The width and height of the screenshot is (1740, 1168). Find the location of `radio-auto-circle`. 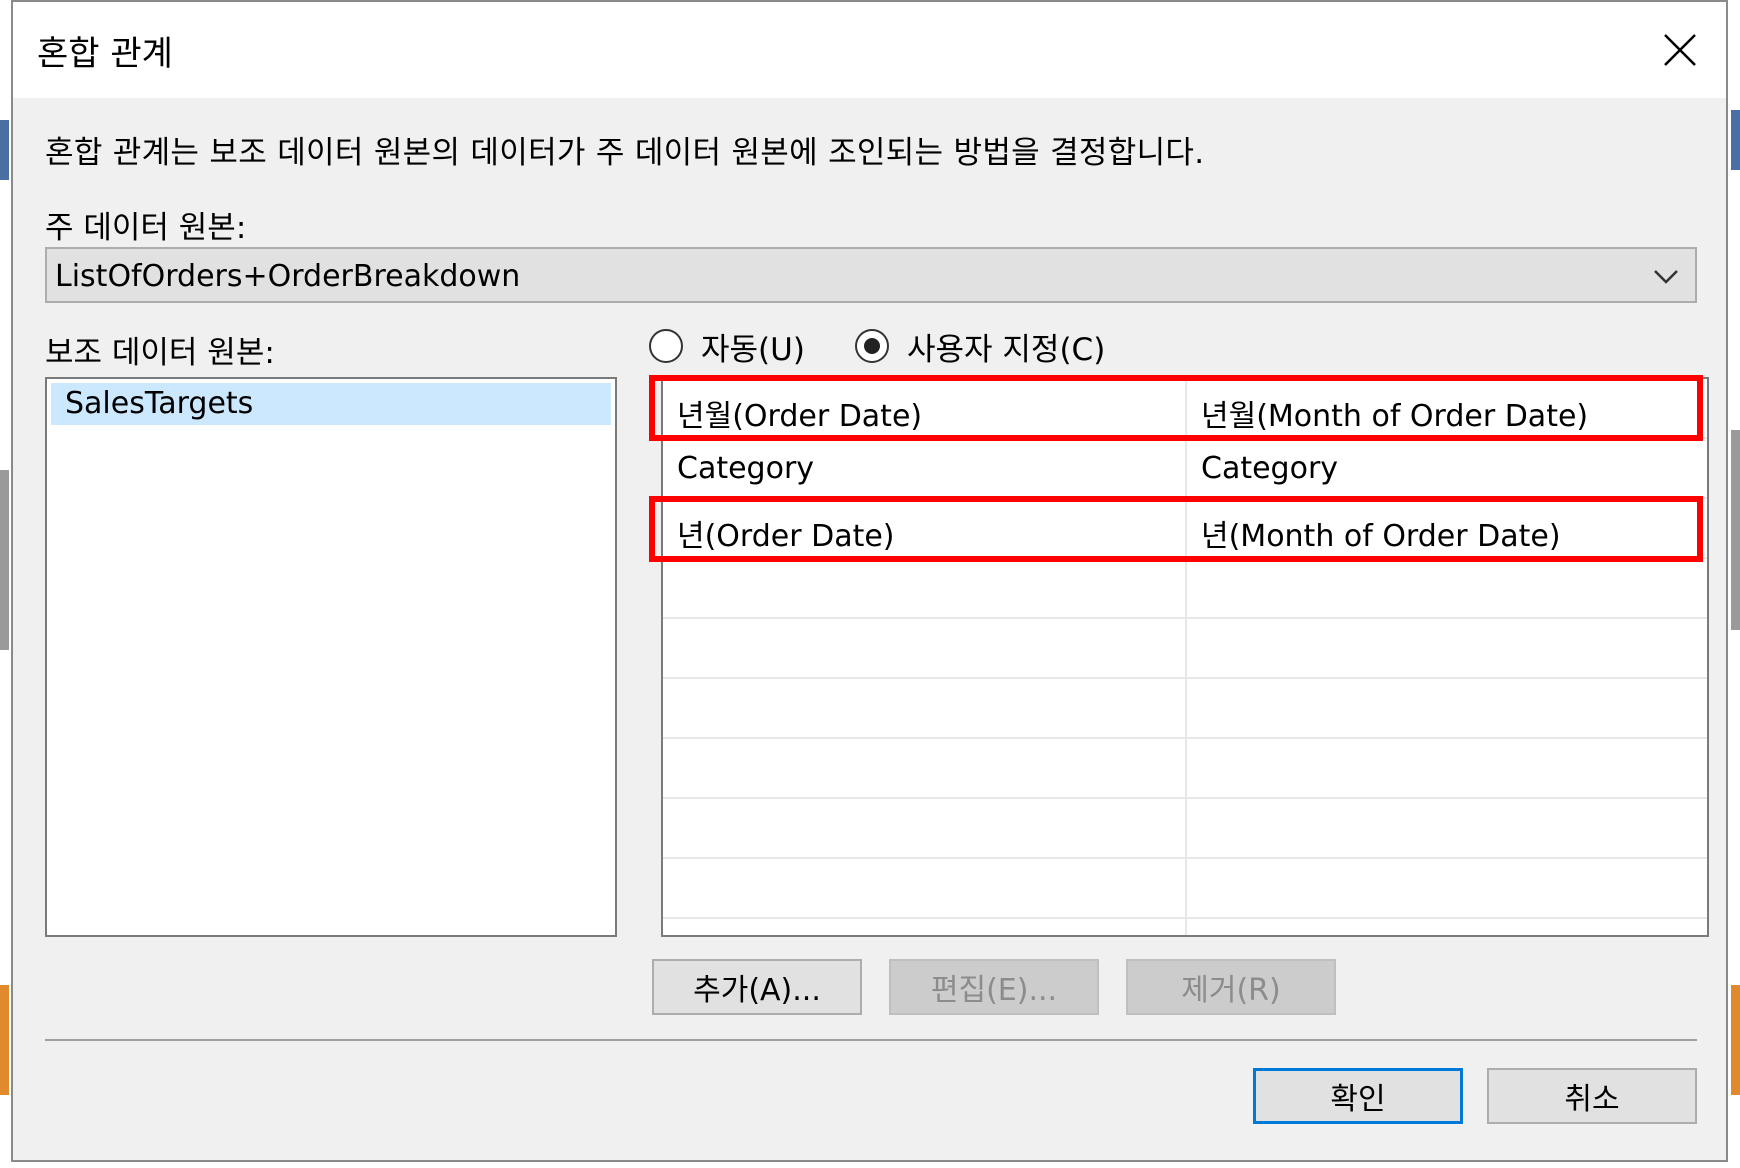

radio-auto-circle is located at coordinates (666, 346).